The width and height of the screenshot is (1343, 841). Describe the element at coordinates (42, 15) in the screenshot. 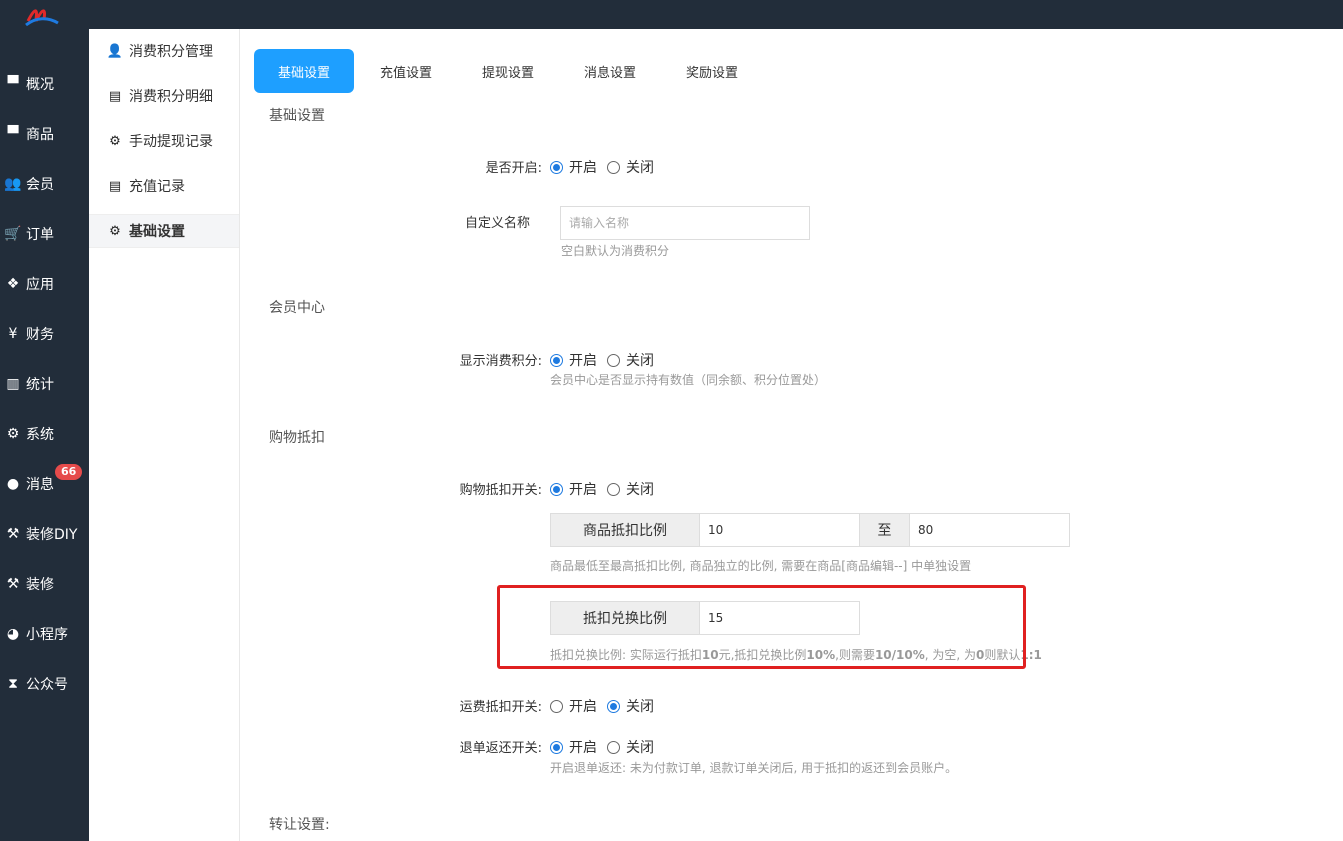

I see `brand-logo-icon` at that location.